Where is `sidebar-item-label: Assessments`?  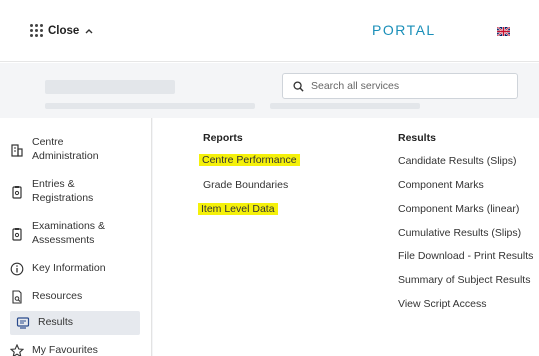 sidebar-item-label: Assessments is located at coordinates (63, 239).